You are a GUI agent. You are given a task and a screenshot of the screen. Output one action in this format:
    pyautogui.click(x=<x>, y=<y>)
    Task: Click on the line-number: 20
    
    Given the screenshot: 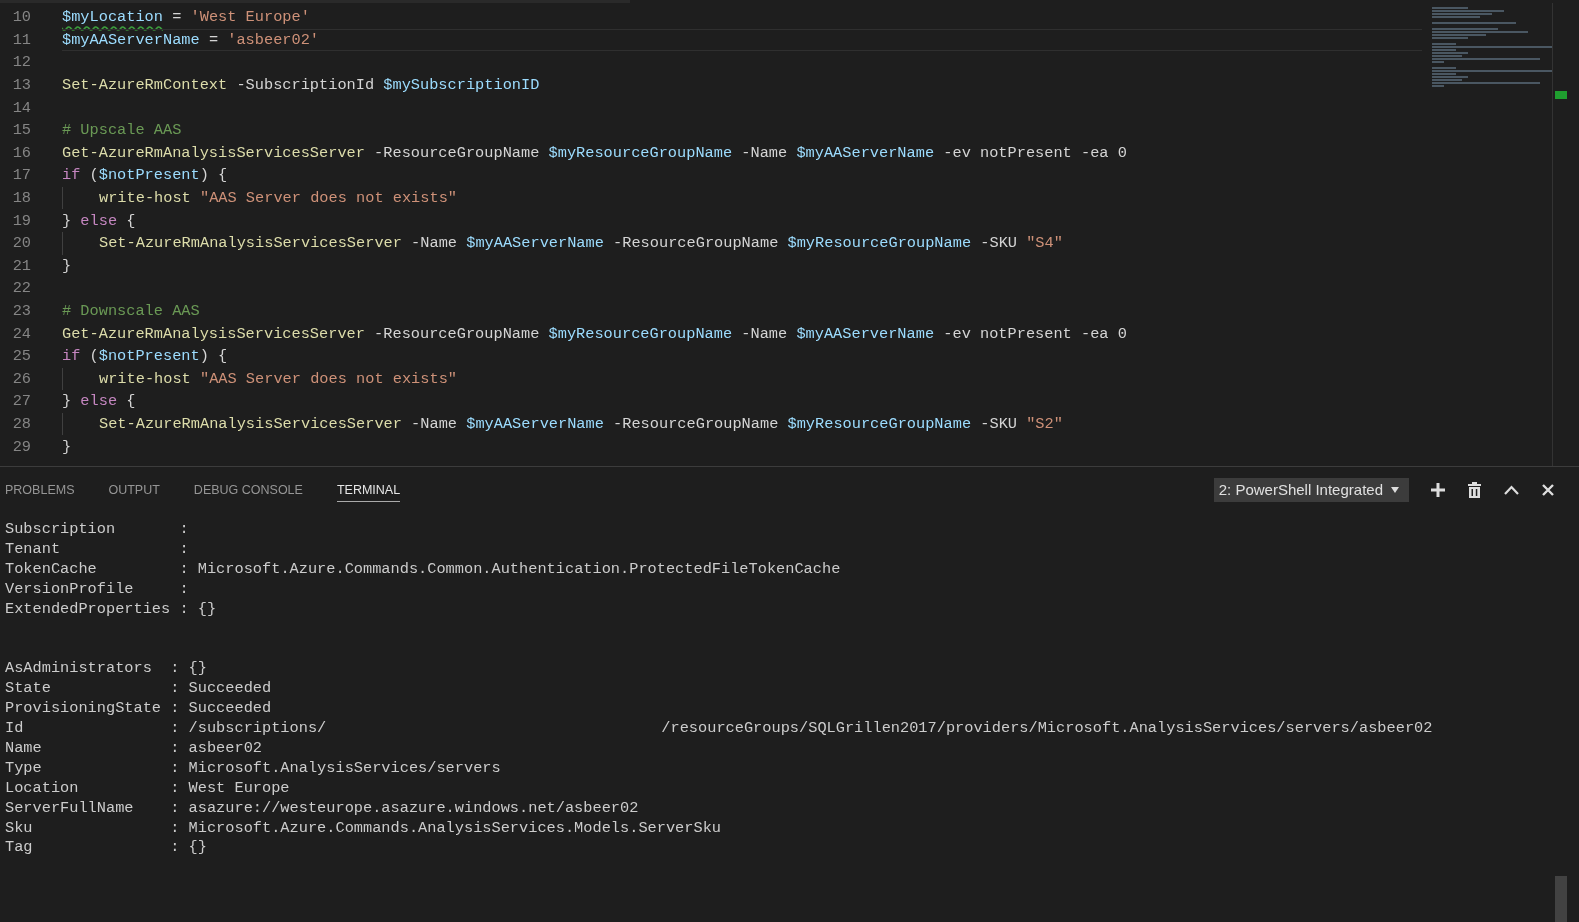 What is the action you would take?
    pyautogui.click(x=21, y=243)
    